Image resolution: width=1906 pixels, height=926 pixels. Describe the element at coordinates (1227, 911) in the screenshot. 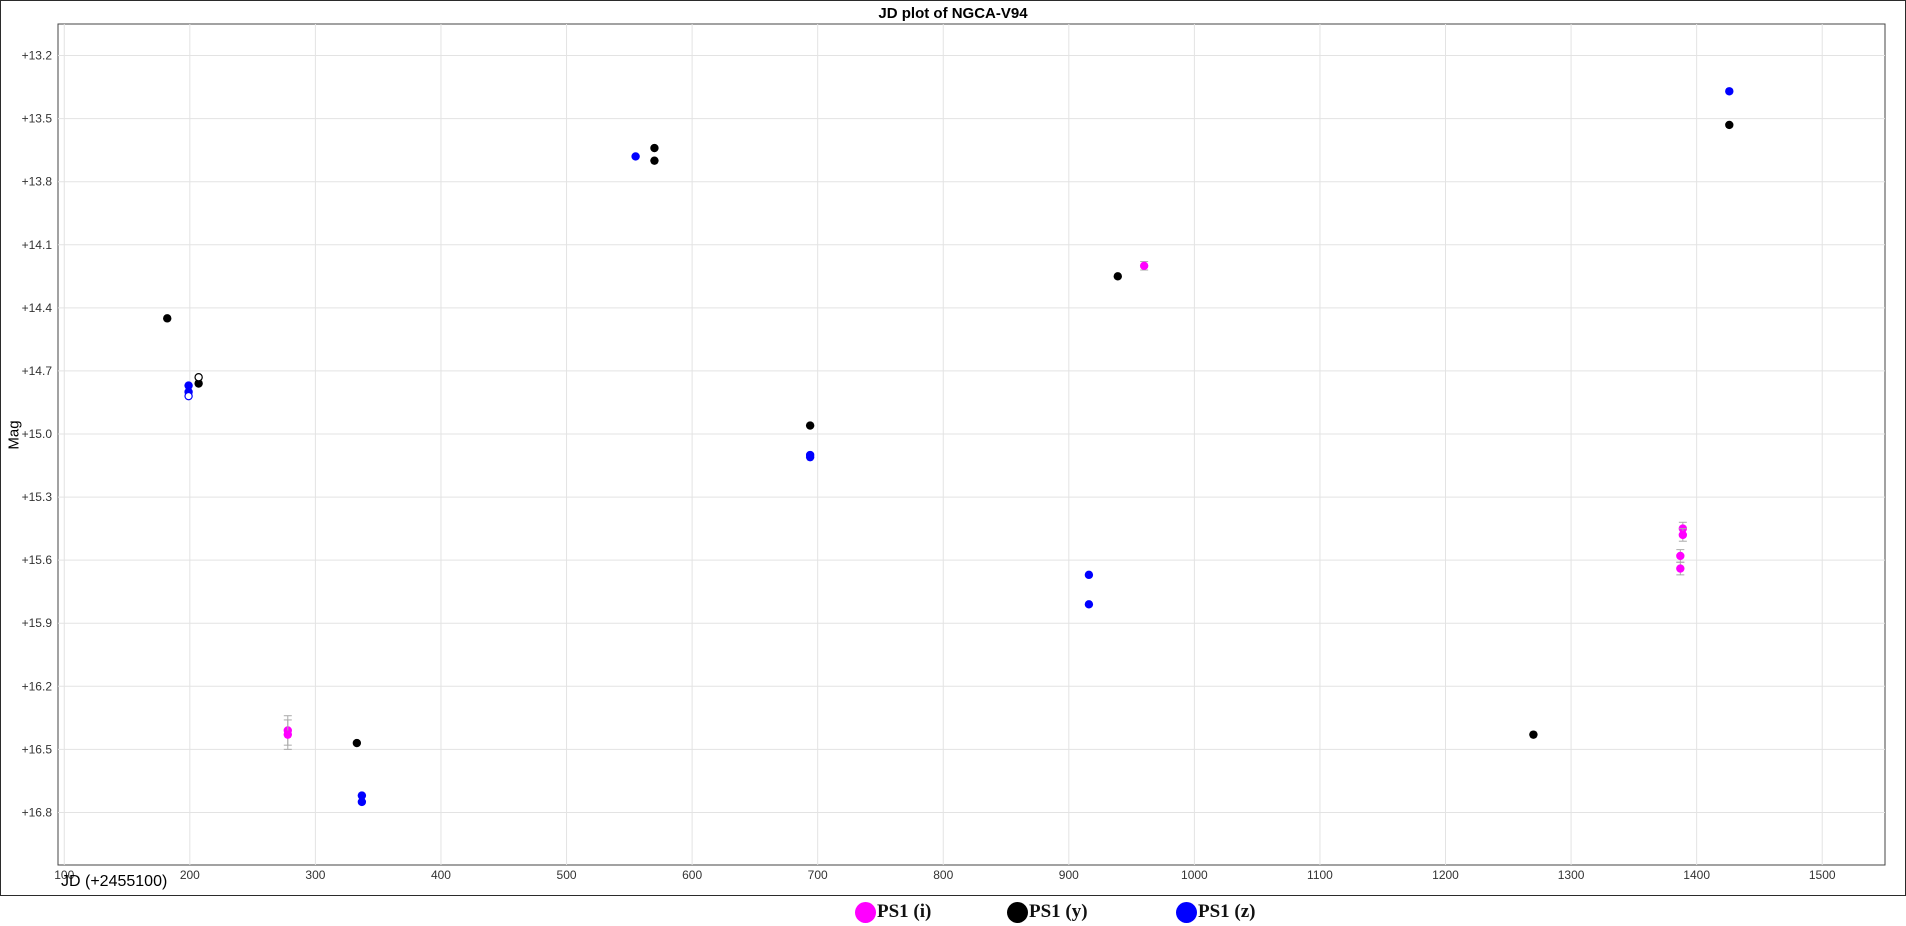

I see `legend-label: PS1 (z)` at that location.